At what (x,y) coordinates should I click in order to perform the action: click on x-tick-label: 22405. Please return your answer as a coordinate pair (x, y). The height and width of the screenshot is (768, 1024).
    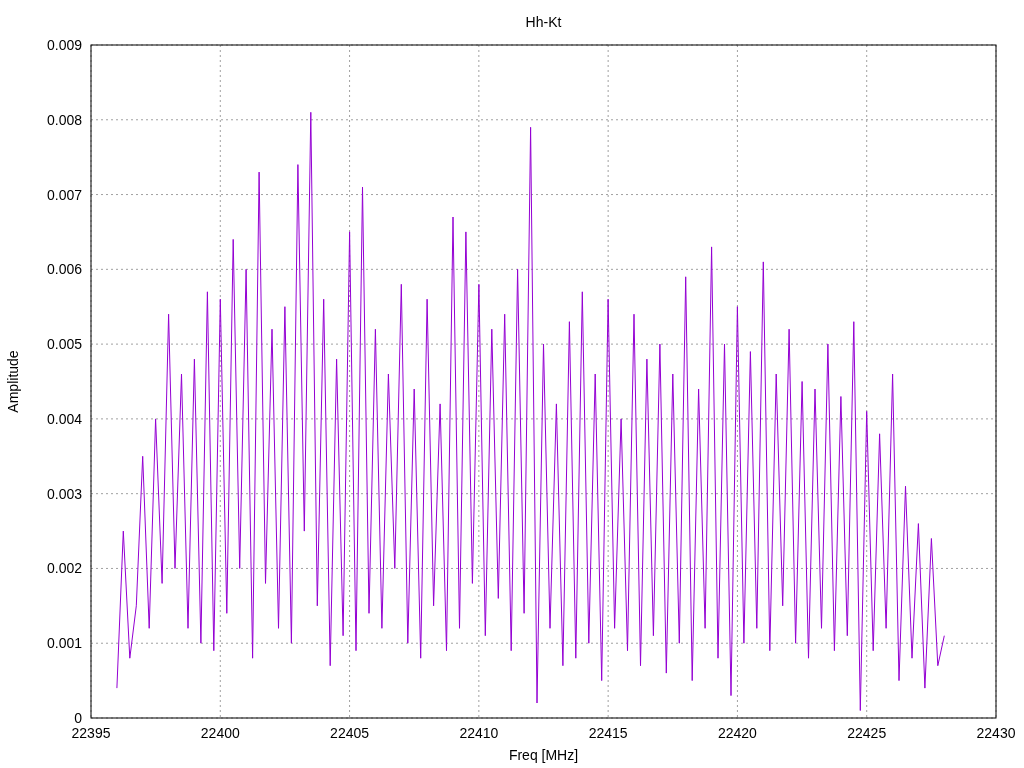
    Looking at the image, I should click on (350, 733).